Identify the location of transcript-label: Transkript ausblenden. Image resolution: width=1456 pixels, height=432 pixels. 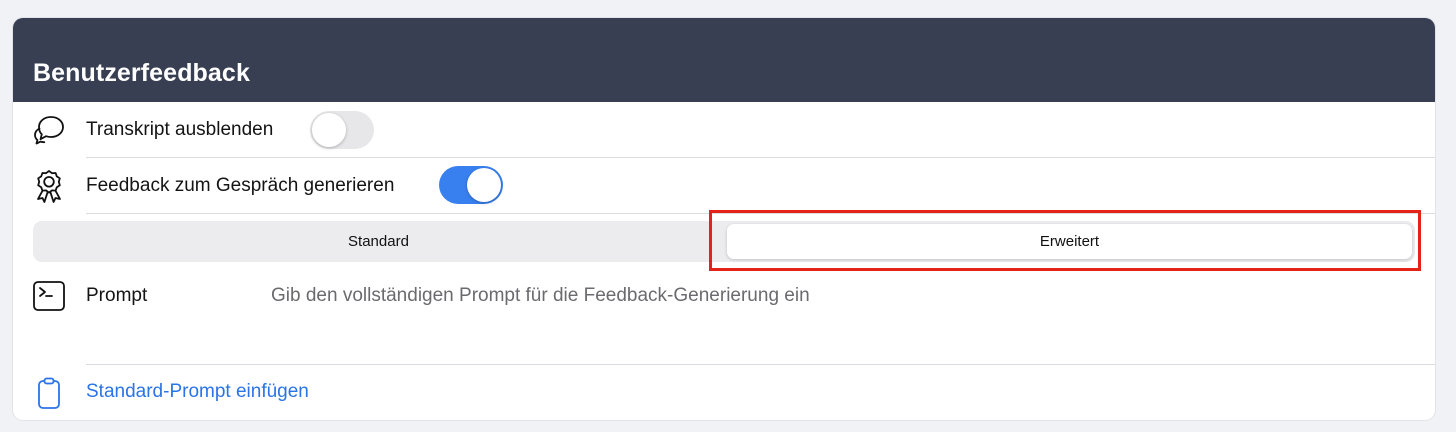
(180, 129).